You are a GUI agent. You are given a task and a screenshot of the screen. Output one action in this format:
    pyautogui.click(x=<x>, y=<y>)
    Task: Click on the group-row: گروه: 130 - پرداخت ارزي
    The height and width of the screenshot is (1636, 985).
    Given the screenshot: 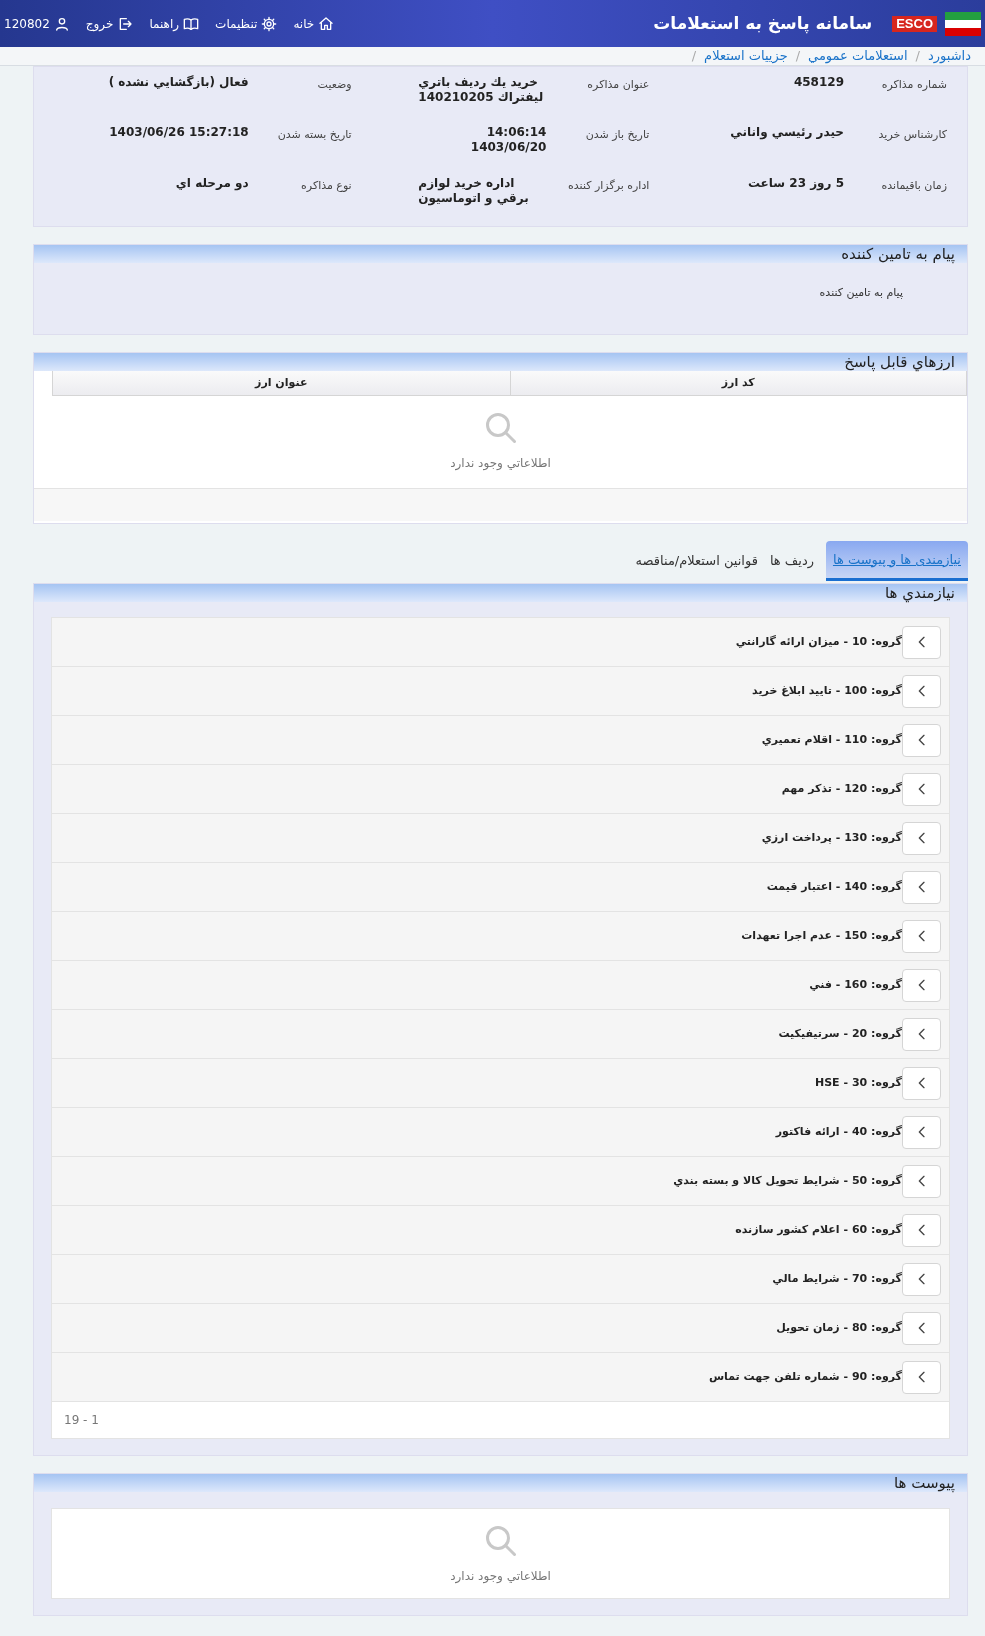 What is the action you would take?
    pyautogui.click(x=500, y=838)
    